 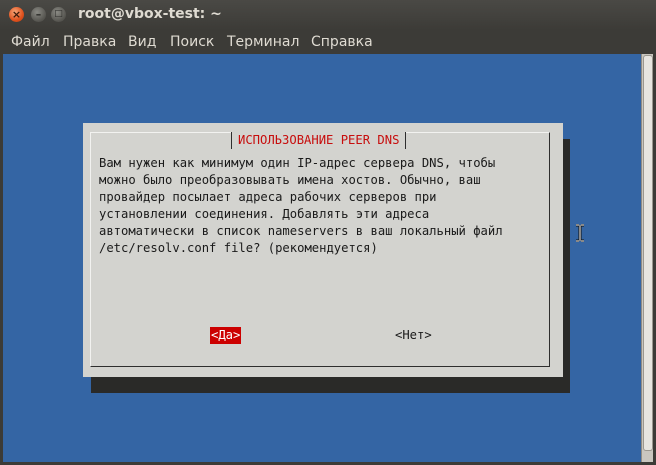 I want to click on menu-search: Поиск, so click(x=192, y=42).